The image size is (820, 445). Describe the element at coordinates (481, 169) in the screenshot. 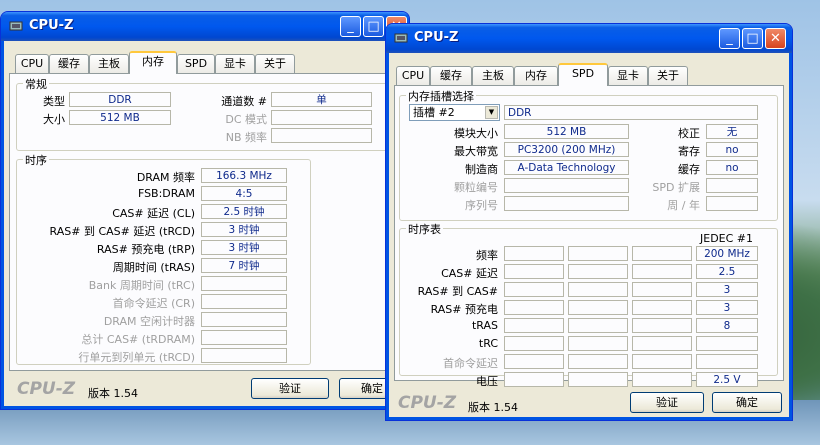

I see `manufacturer-label: 制造商` at that location.